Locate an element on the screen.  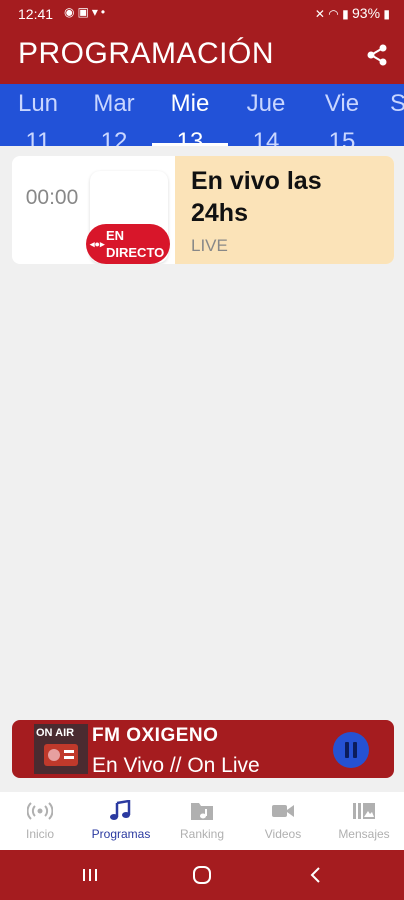
tab-day-name: Mar is located at coordinates (114, 103).